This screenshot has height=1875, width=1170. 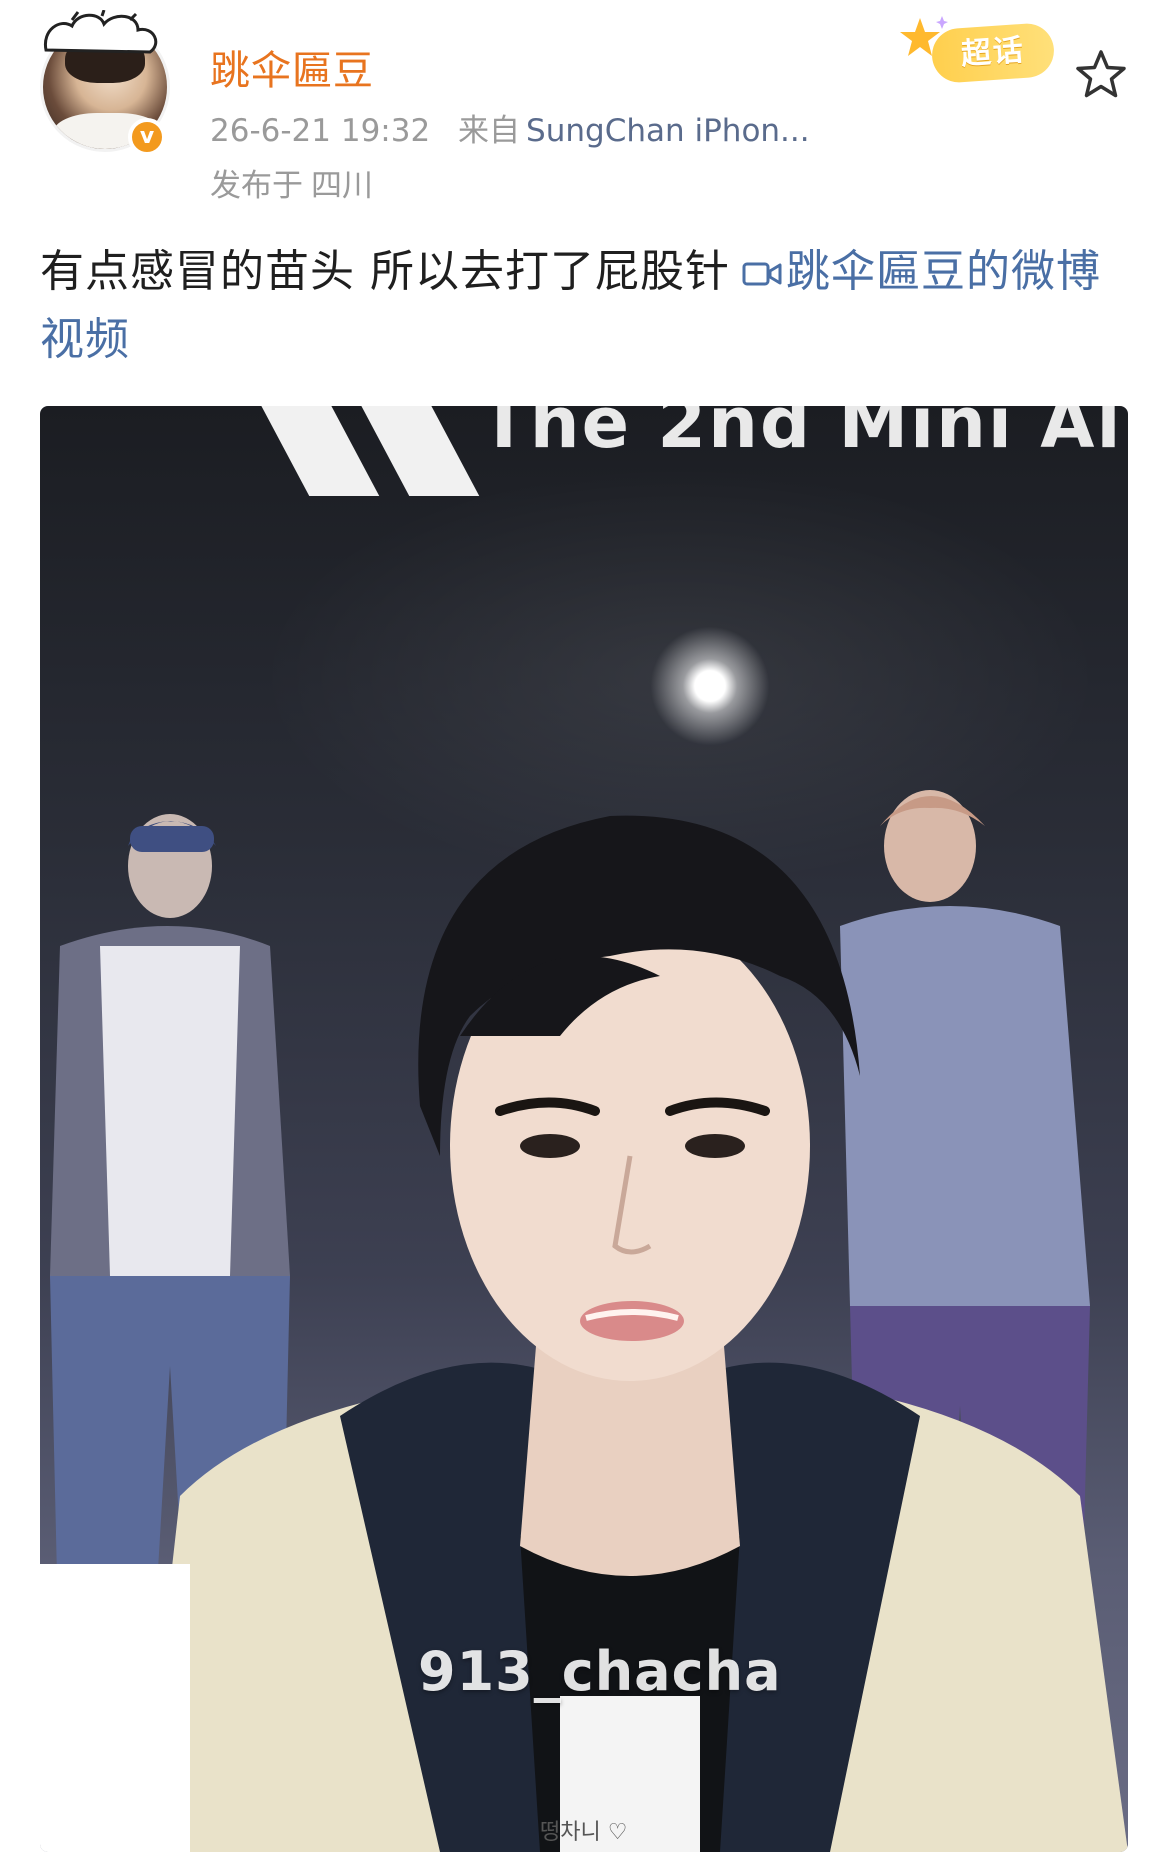 What do you see at coordinates (115, 1708) in the screenshot?
I see `media-corner-overlay` at bounding box center [115, 1708].